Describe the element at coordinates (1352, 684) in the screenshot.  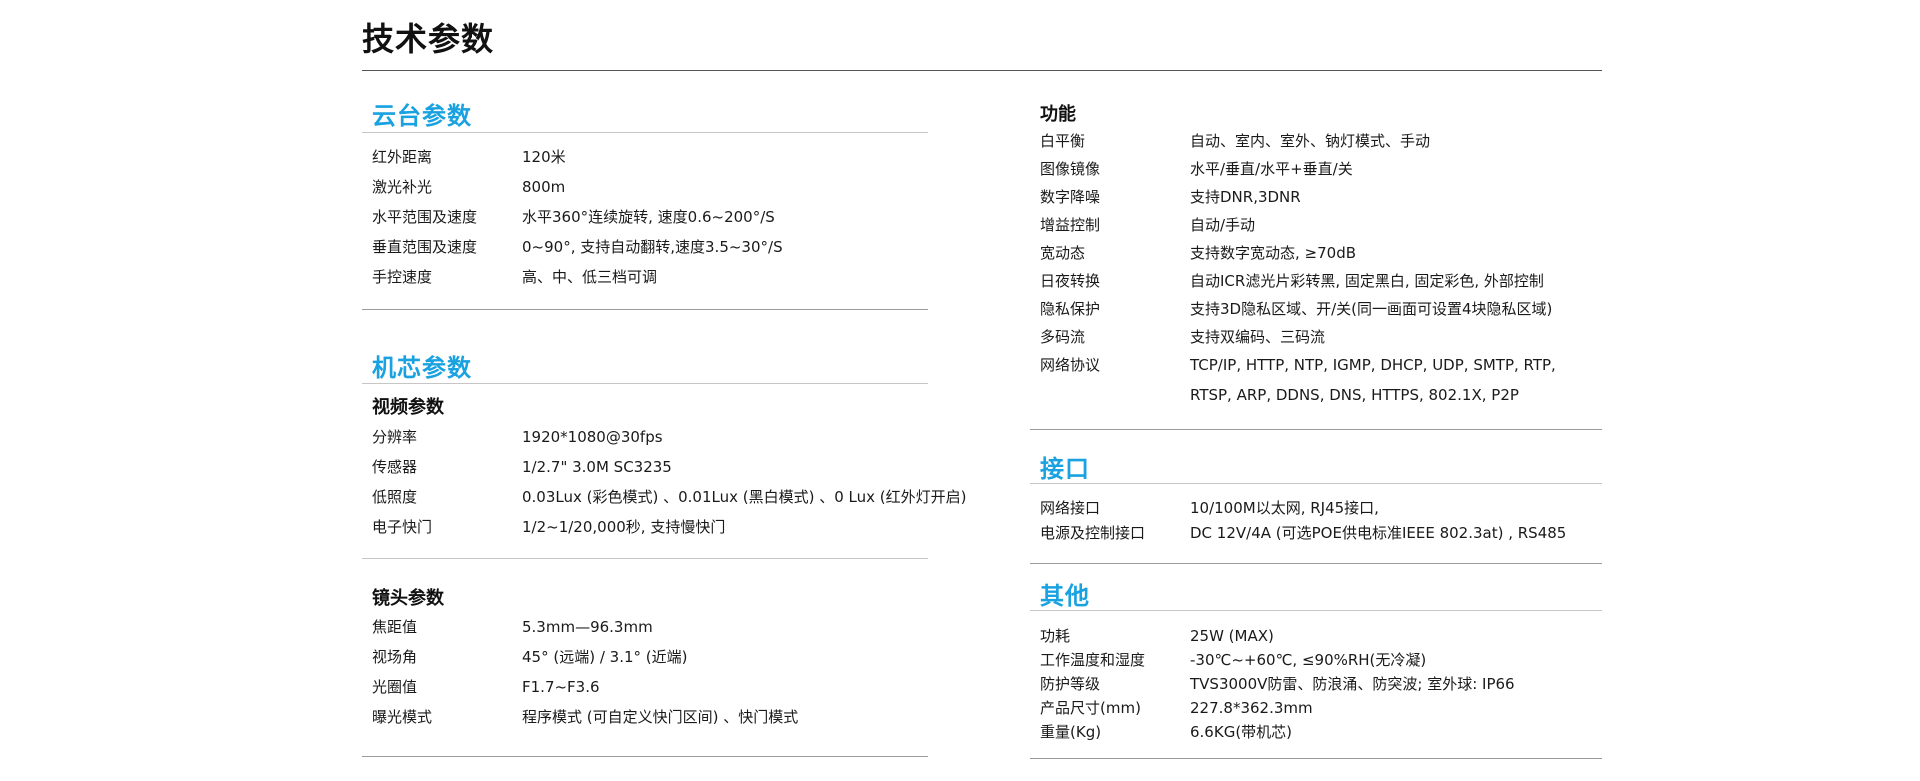
I see `spec-value: TVS3000V防雷、防浪涌、防突波; 室外球: IP66` at that location.